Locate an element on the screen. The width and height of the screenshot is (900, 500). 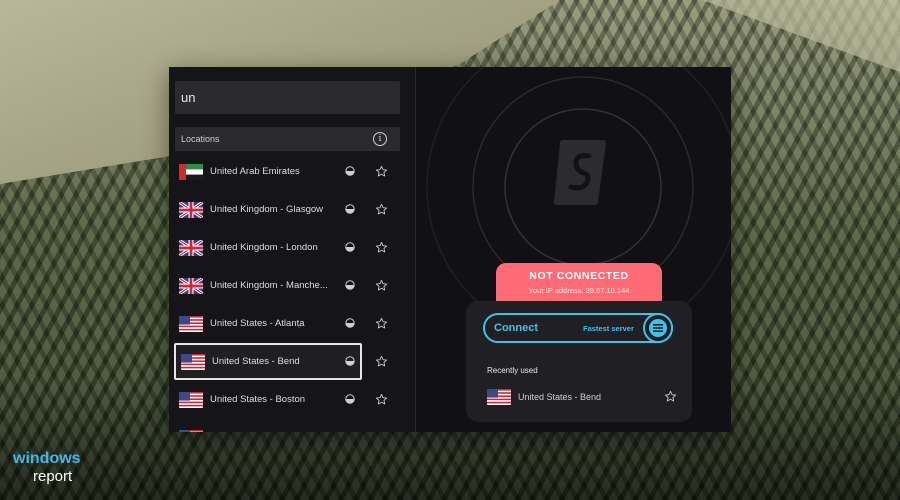
recent-location-item: United States - Bend is located at coordinates (582, 397).